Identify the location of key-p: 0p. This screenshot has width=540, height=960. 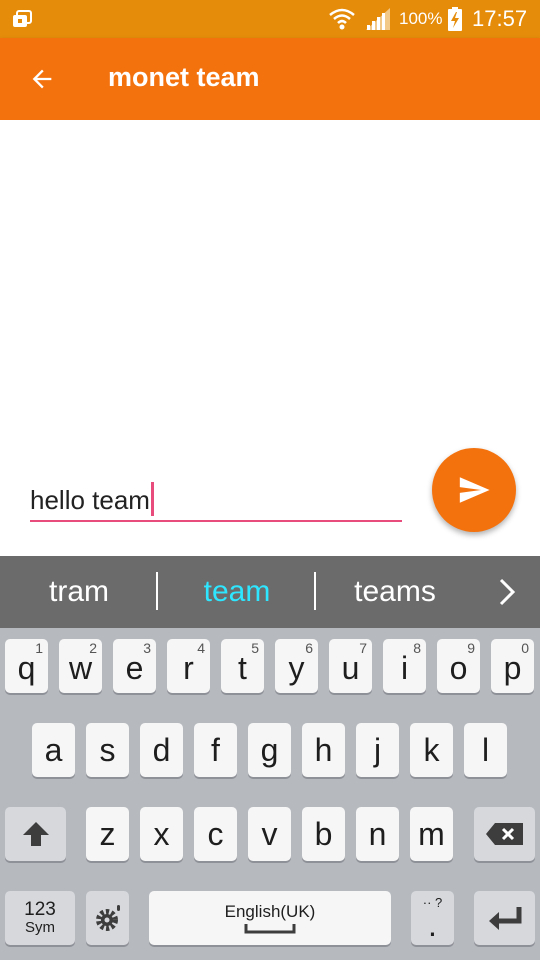
(512, 666).